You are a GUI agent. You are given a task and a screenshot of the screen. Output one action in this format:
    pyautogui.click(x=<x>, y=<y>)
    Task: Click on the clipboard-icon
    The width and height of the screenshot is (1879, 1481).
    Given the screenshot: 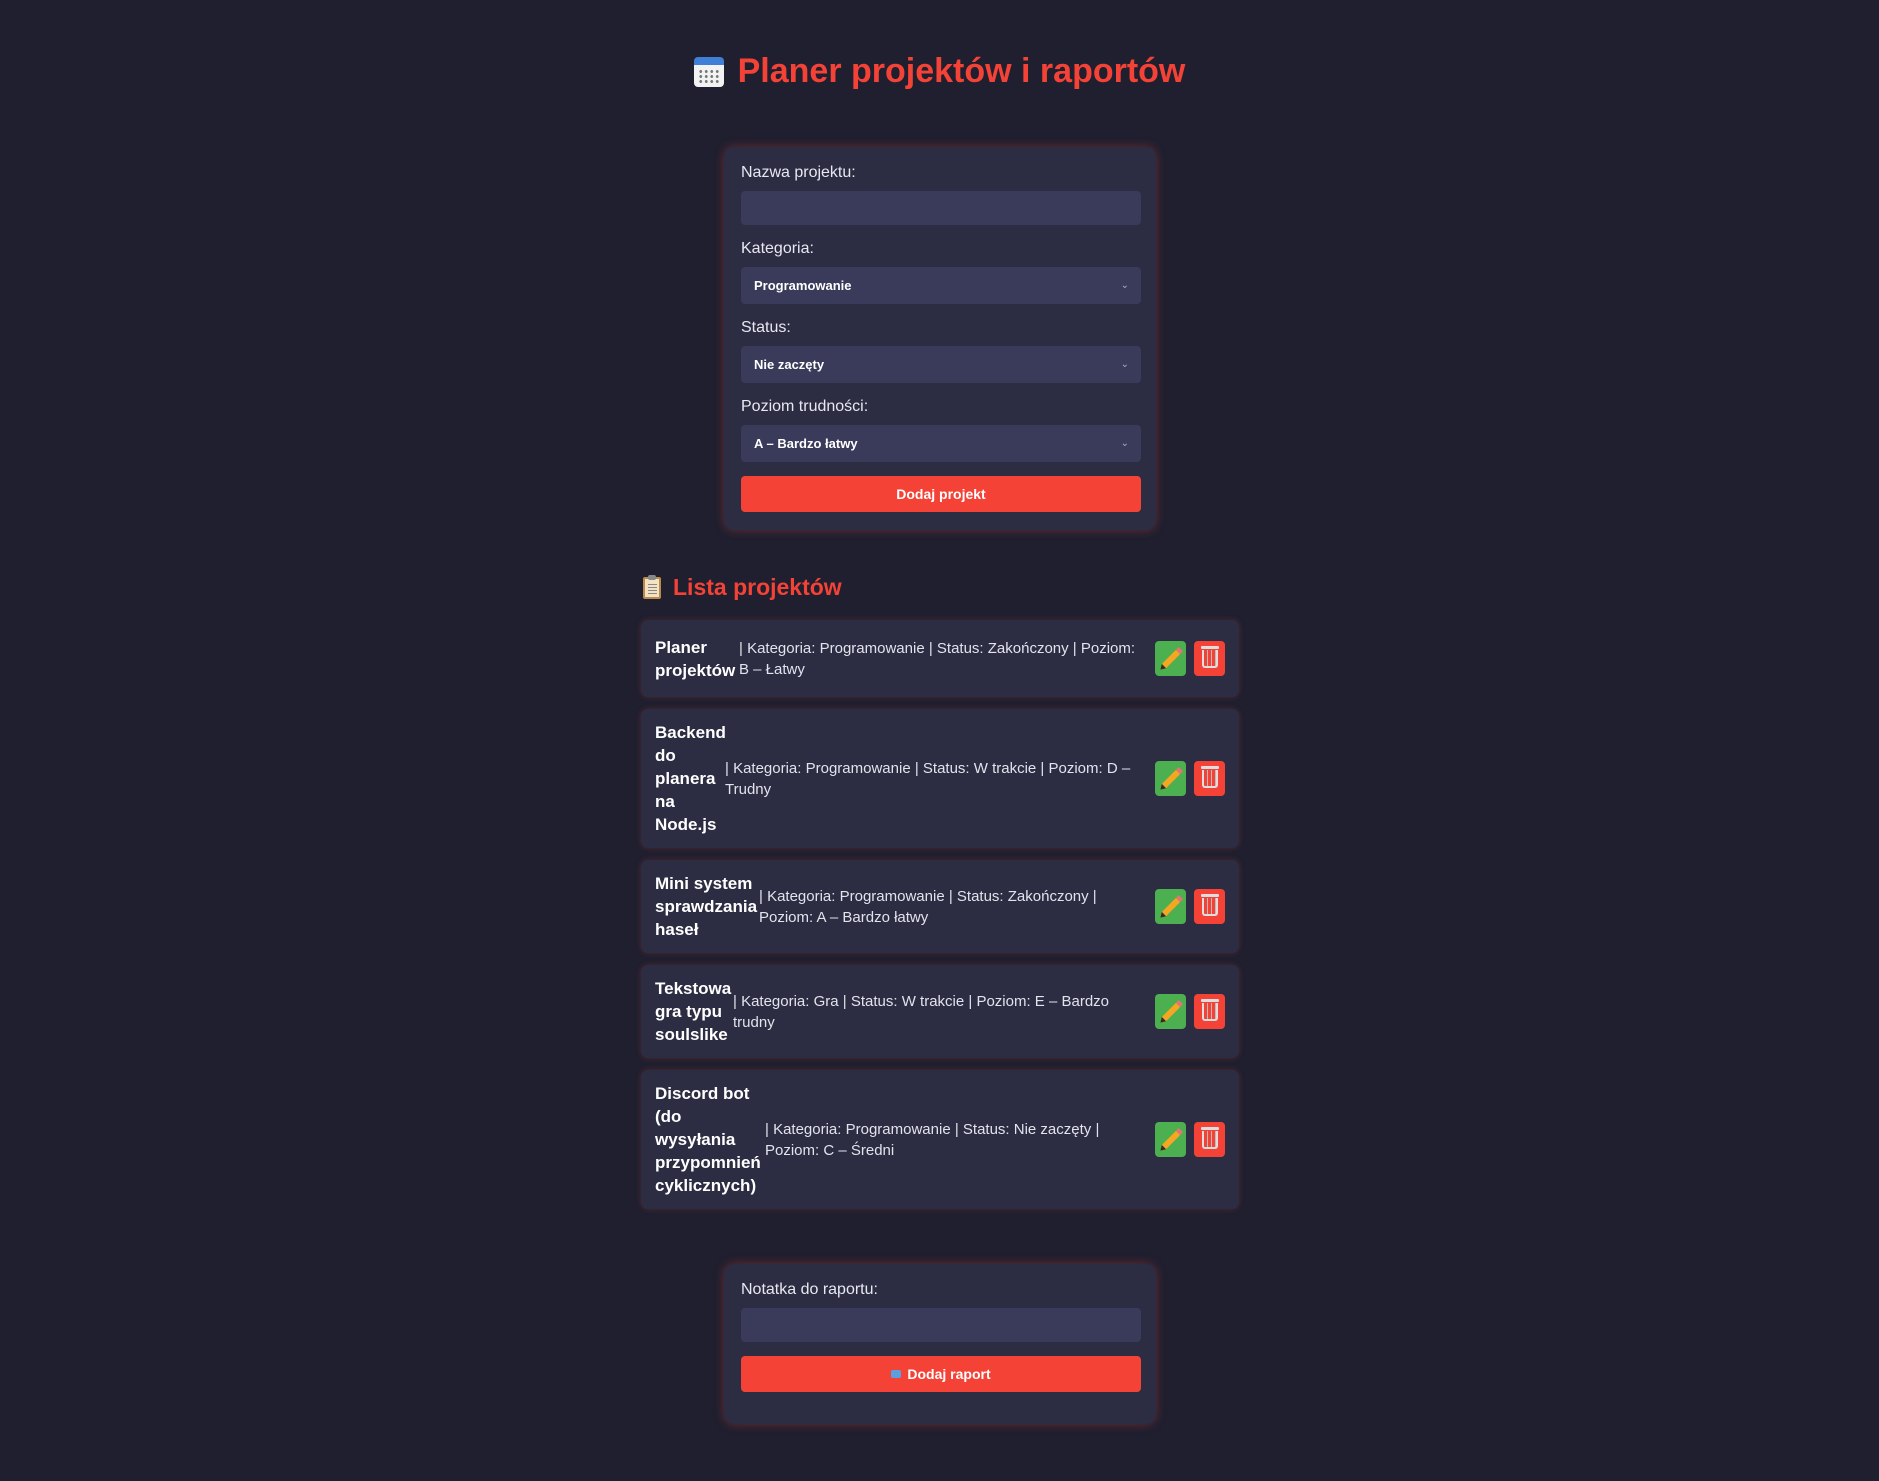 What is the action you would take?
    pyautogui.click(x=652, y=586)
    